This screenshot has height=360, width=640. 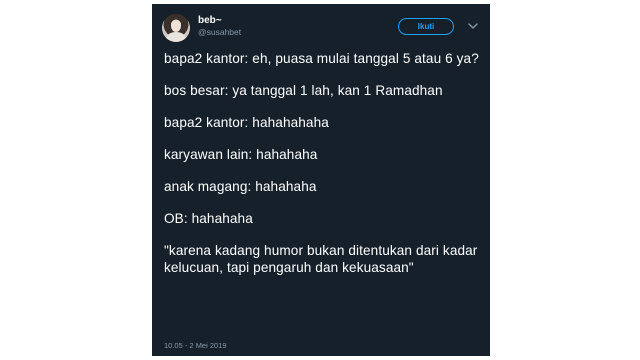 I want to click on avatar-body, so click(x=176, y=37).